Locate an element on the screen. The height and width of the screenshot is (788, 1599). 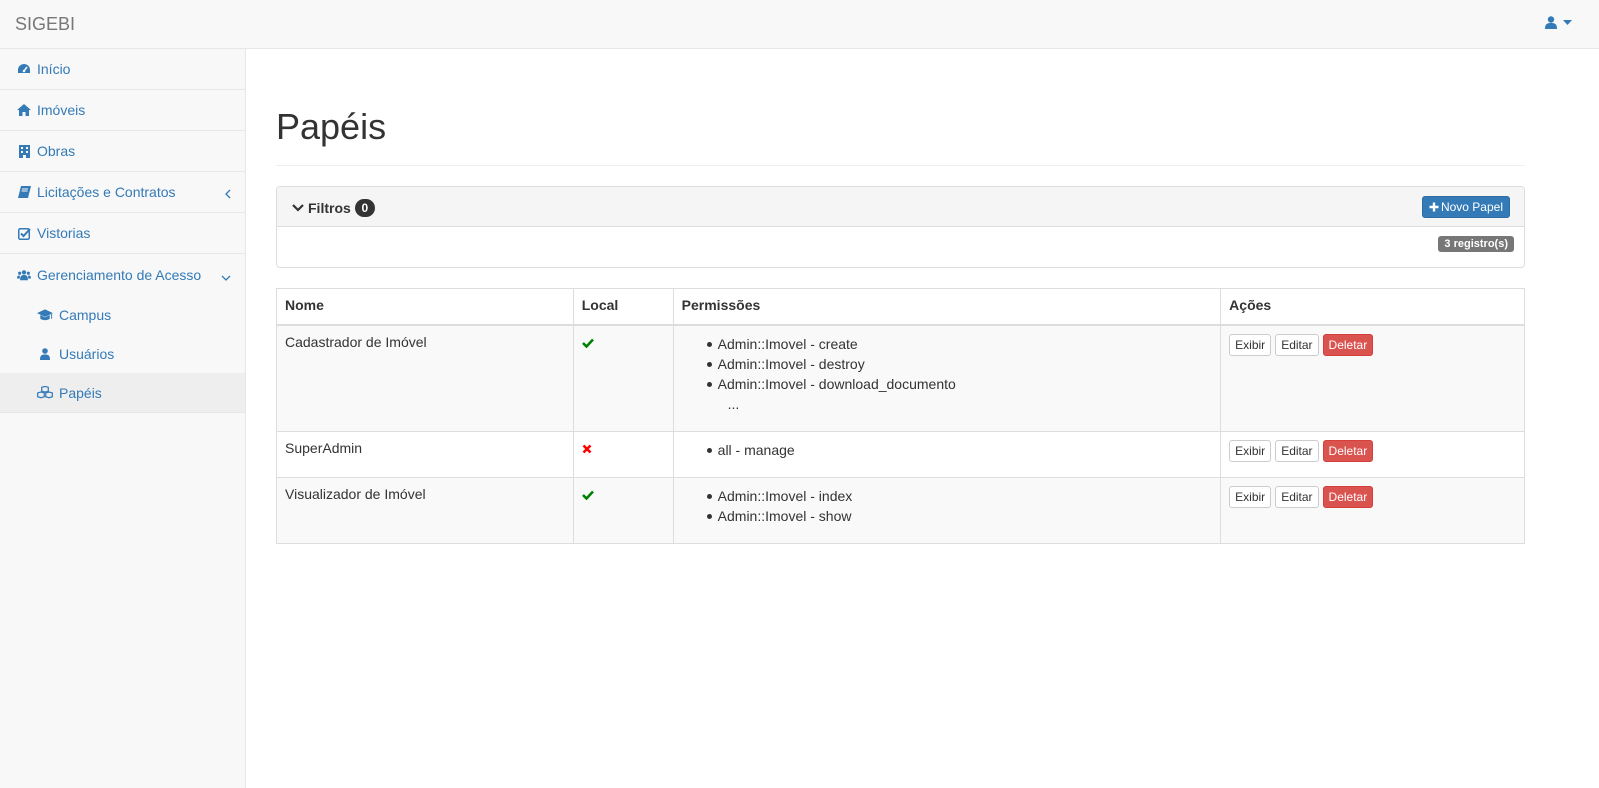
sidebar-item-vistorias: Vistorias is located at coordinates (122, 233).